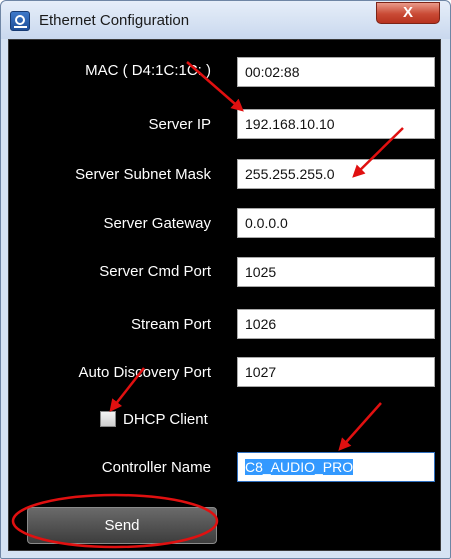 This screenshot has width=451, height=559. I want to click on server-subnet-mask-label: Server Subnet Mask, so click(143, 174).